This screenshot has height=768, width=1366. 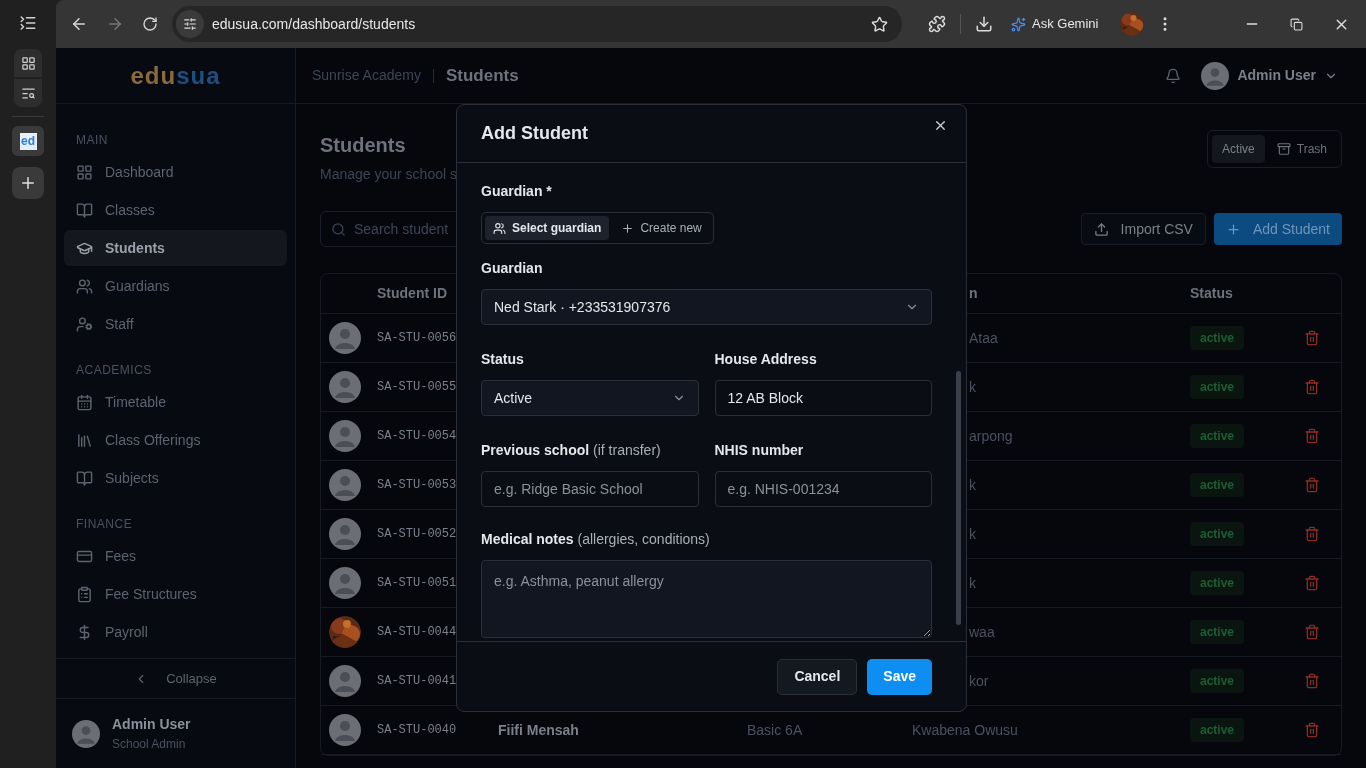 I want to click on notification-bell-icon, so click(x=1173, y=75).